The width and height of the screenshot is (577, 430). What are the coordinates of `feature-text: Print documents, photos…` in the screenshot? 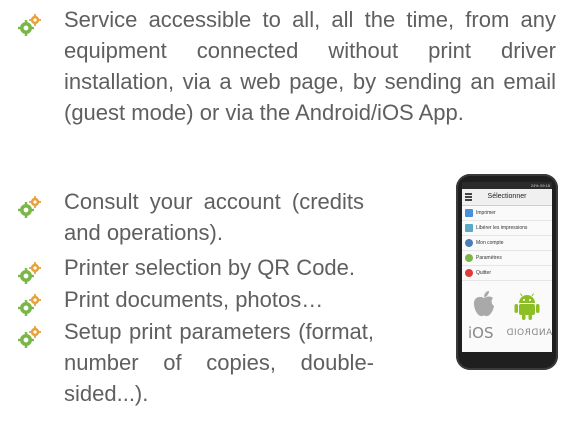 It's located at (194, 299).